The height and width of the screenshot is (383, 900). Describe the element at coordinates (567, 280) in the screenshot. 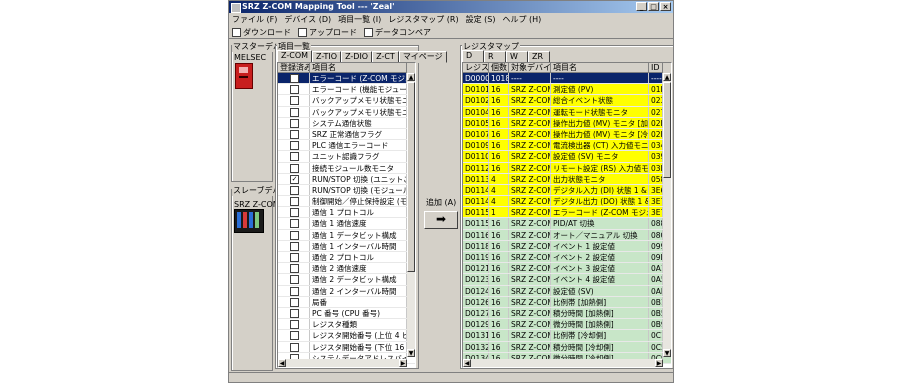

I see `register-row: D0123116SRZ Z-COM #イベント 4 設定値0A5C` at that location.